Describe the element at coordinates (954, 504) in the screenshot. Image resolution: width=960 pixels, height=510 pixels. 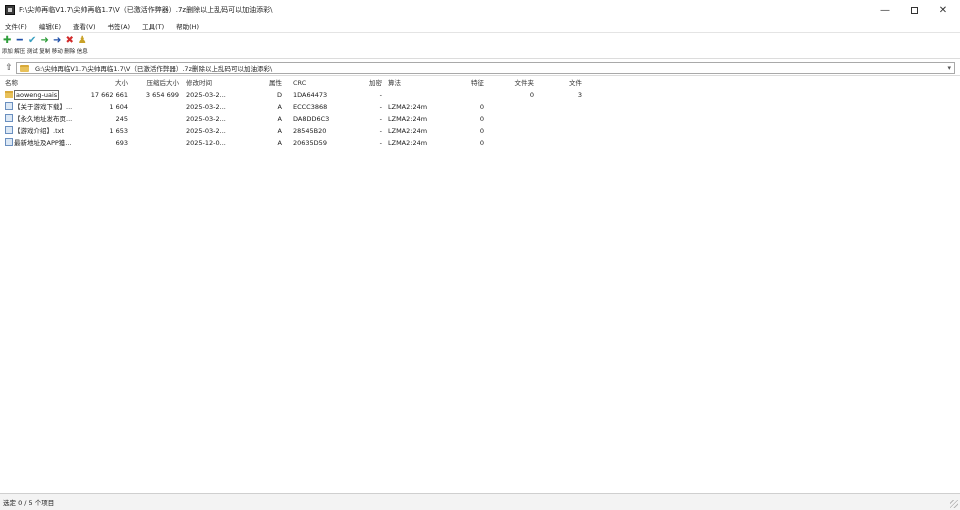
I see `resize-grip-icon` at that location.